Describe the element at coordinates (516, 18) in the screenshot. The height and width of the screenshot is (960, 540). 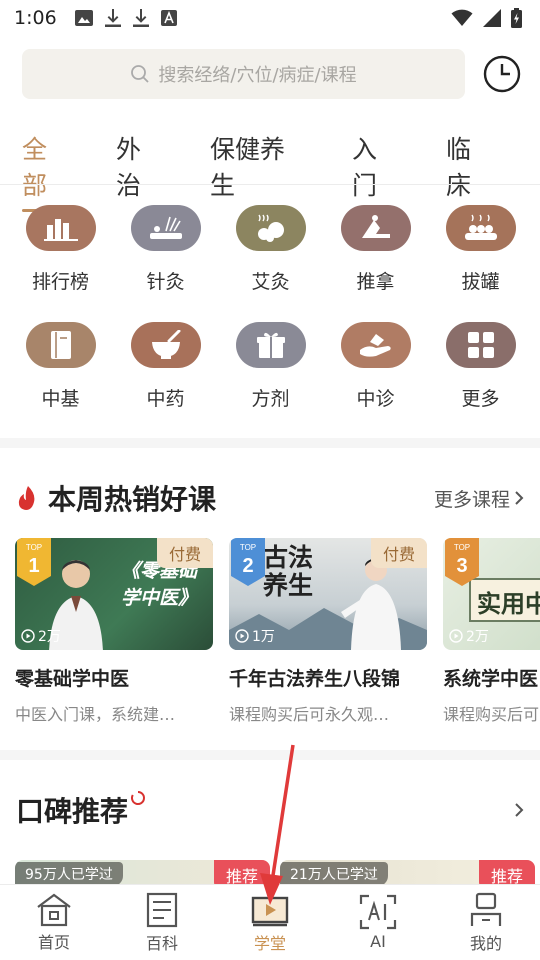
I see `battery-charging-icon` at that location.